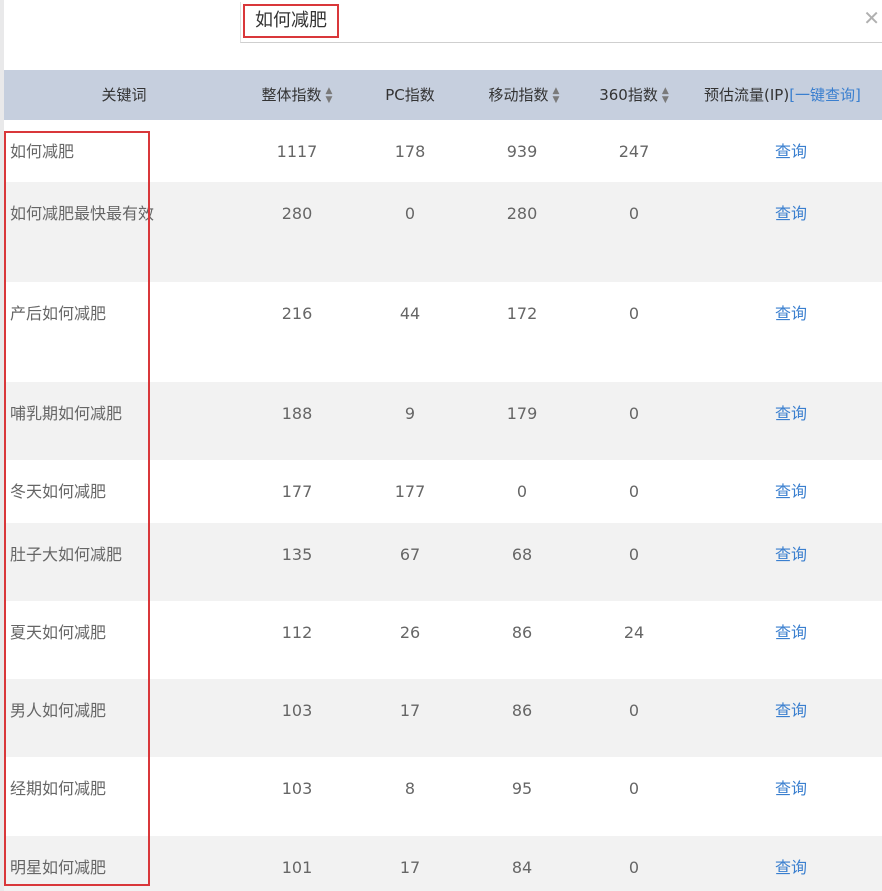 The image size is (882, 891). What do you see at coordinates (410, 413) in the screenshot?
I see `pc-index-cell: 9` at bounding box center [410, 413].